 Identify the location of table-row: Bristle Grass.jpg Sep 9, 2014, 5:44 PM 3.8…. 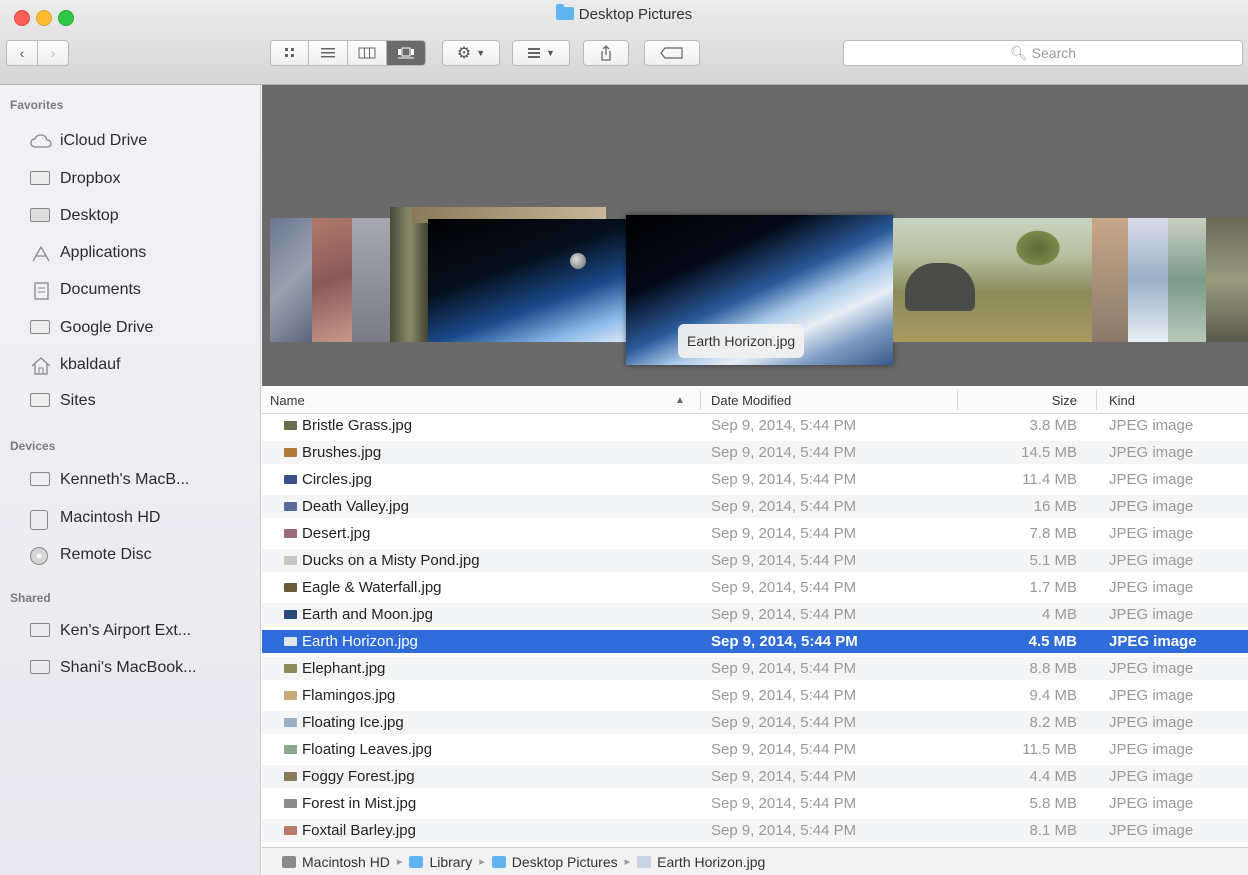
(755, 425).